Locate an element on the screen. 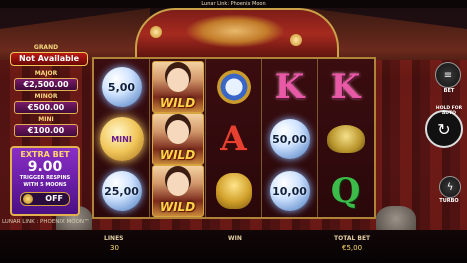 This screenshot has width=467, height=263. lightning-icon: ϟ is located at coordinates (450, 187).